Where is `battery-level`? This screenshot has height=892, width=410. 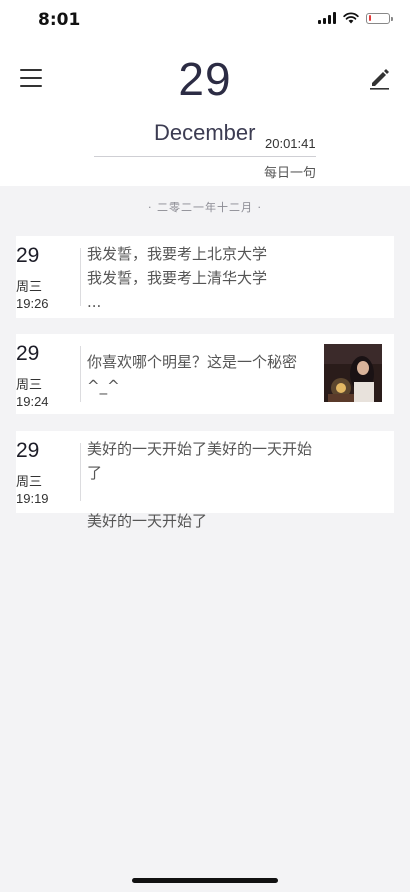 battery-level is located at coordinates (370, 18).